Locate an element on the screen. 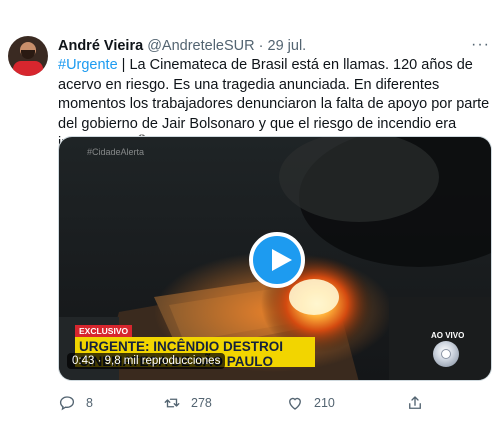 The height and width of the screenshot is (433, 500). retweet-icon is located at coordinates (172, 403).